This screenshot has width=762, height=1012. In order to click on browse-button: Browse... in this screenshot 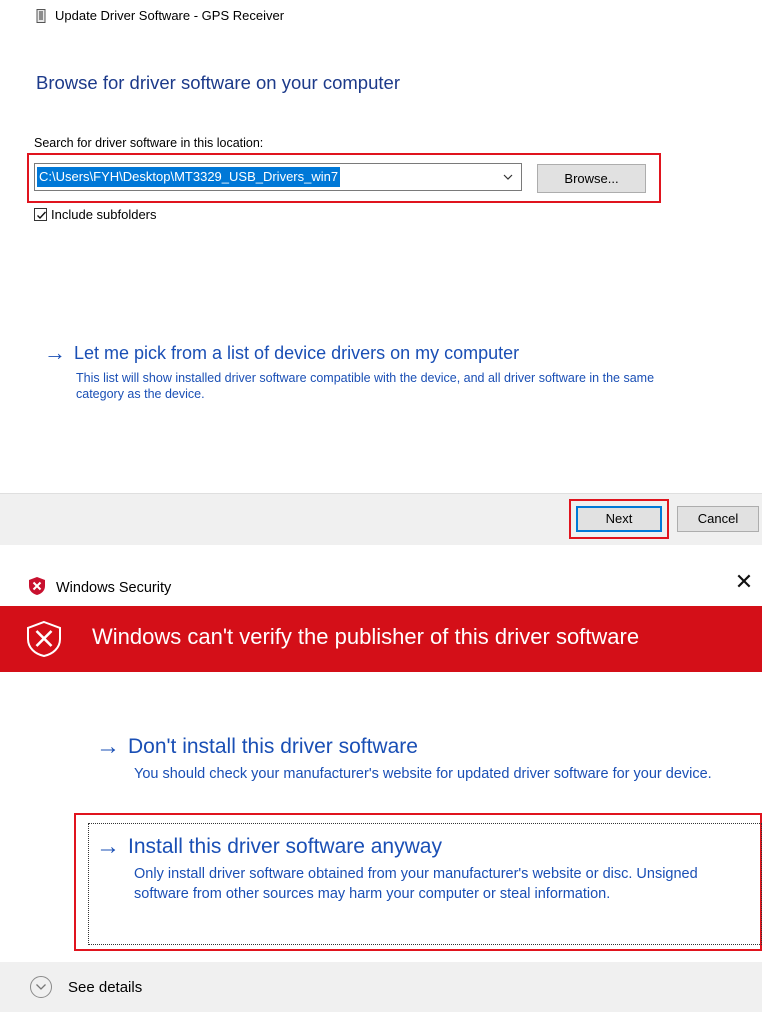, I will do `click(591, 178)`.